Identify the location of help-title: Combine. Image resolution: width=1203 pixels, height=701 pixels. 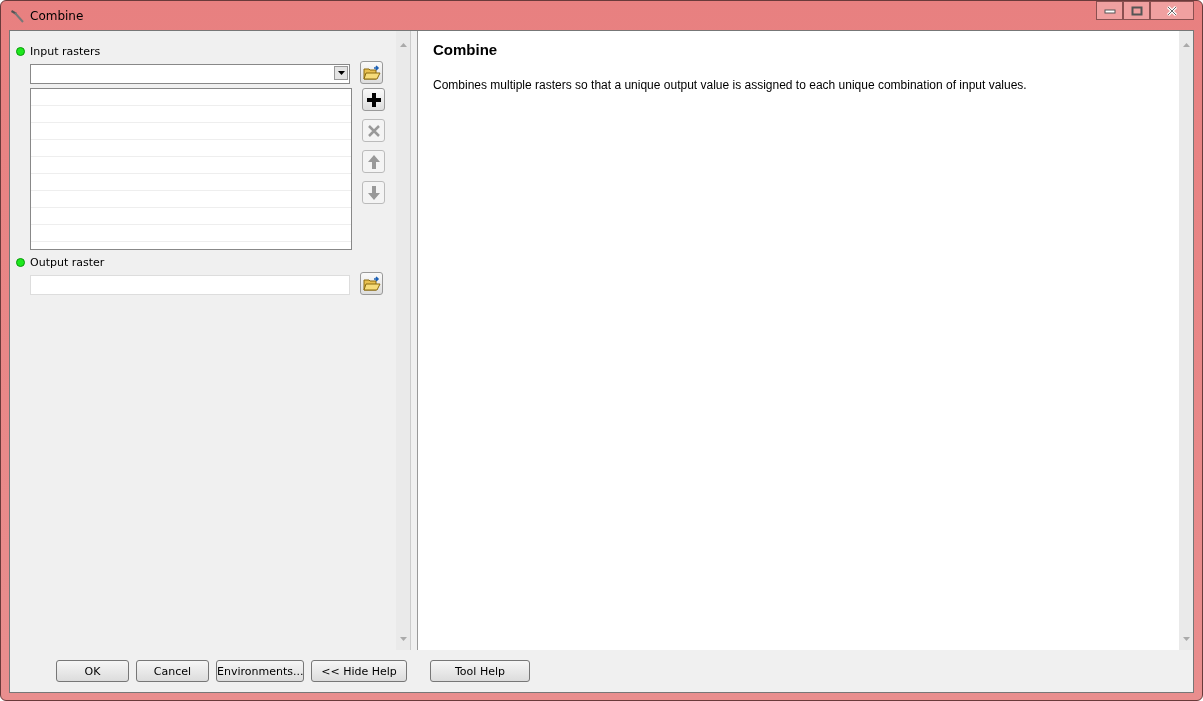
(466, 49).